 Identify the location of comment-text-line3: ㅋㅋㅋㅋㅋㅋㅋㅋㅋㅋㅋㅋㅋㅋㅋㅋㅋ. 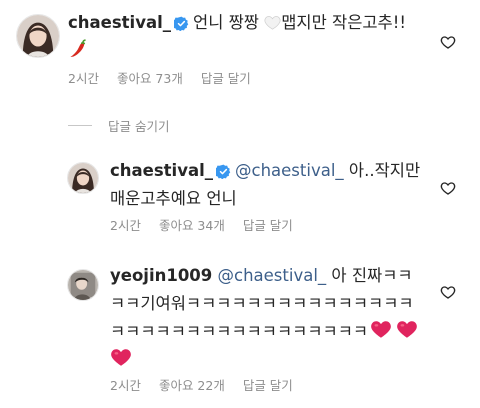
(239, 331).